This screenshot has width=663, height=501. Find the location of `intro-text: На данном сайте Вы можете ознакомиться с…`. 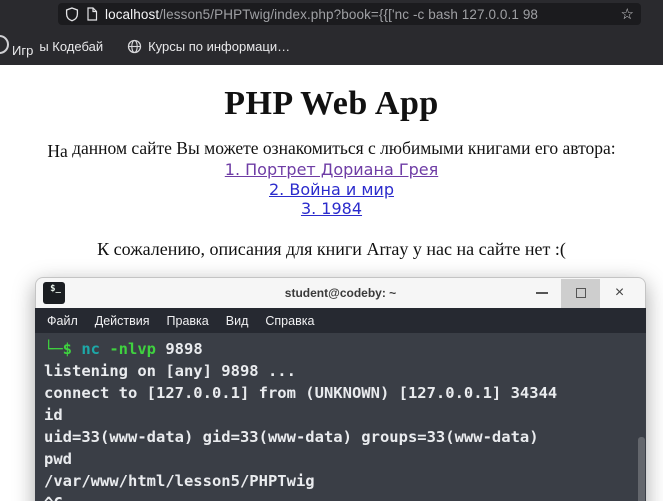

intro-text: На данном сайте Вы можете ознакомиться с… is located at coordinates (331, 149).